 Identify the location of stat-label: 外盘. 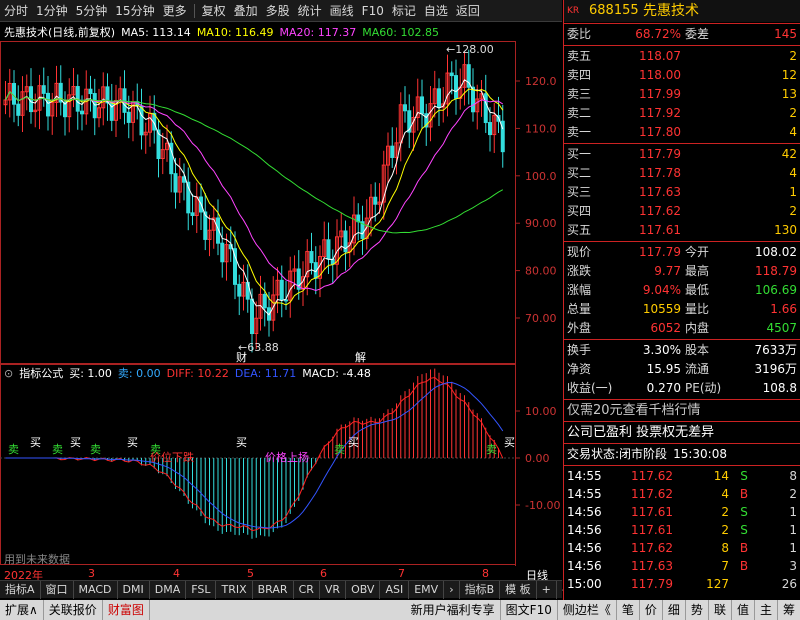
(579, 328).